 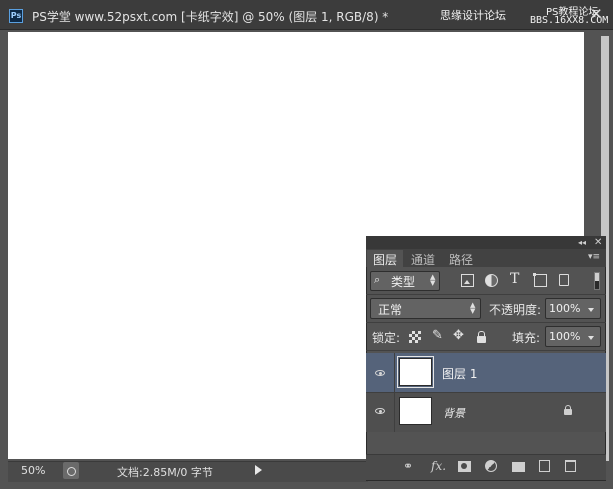 What do you see at coordinates (16, 16) in the screenshot?
I see `photoshop-logo-icon: Ps` at bounding box center [16, 16].